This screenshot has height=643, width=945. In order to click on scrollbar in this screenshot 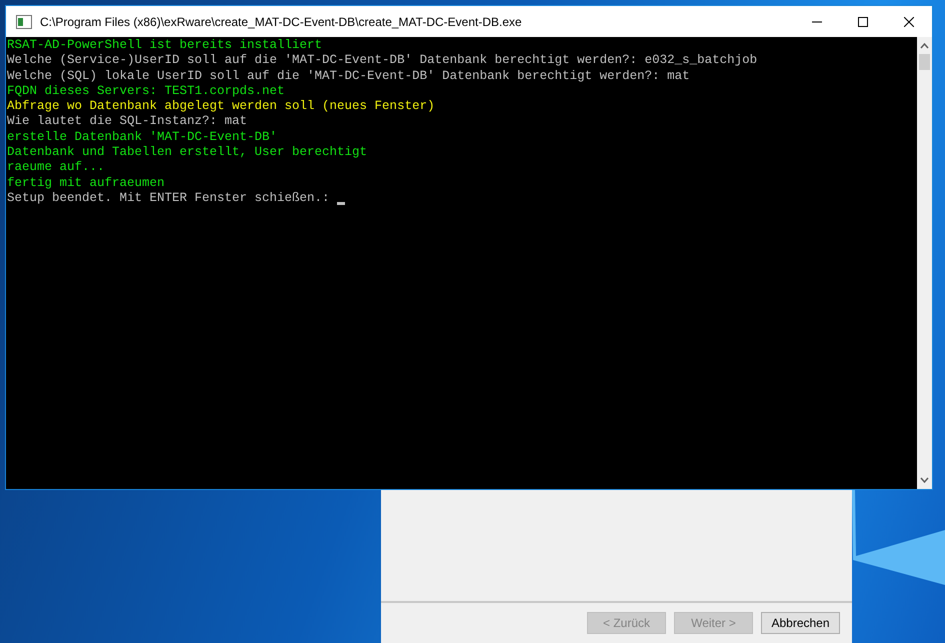, I will do `click(924, 263)`.